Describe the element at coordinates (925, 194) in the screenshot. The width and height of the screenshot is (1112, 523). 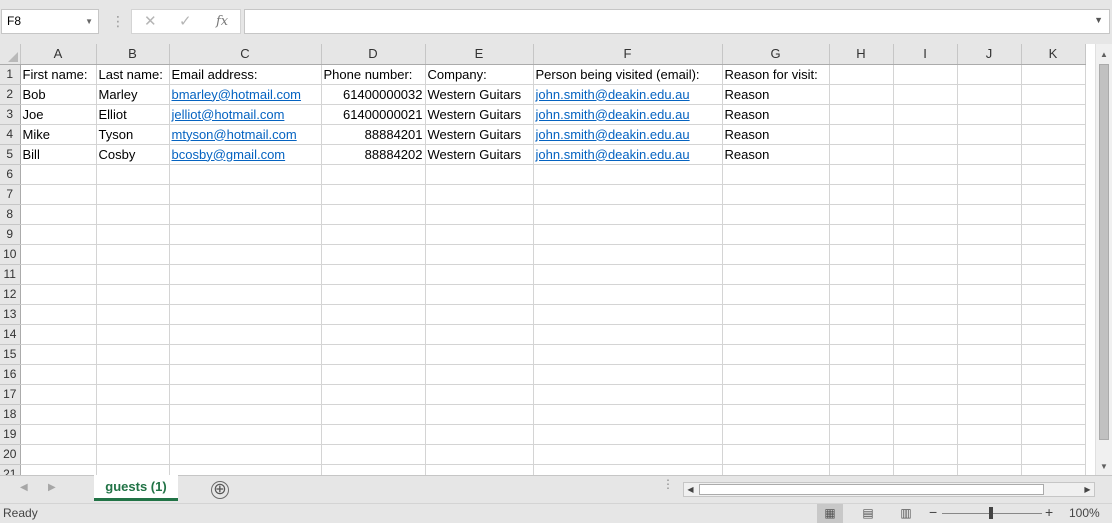
I see `cell-i7` at that location.